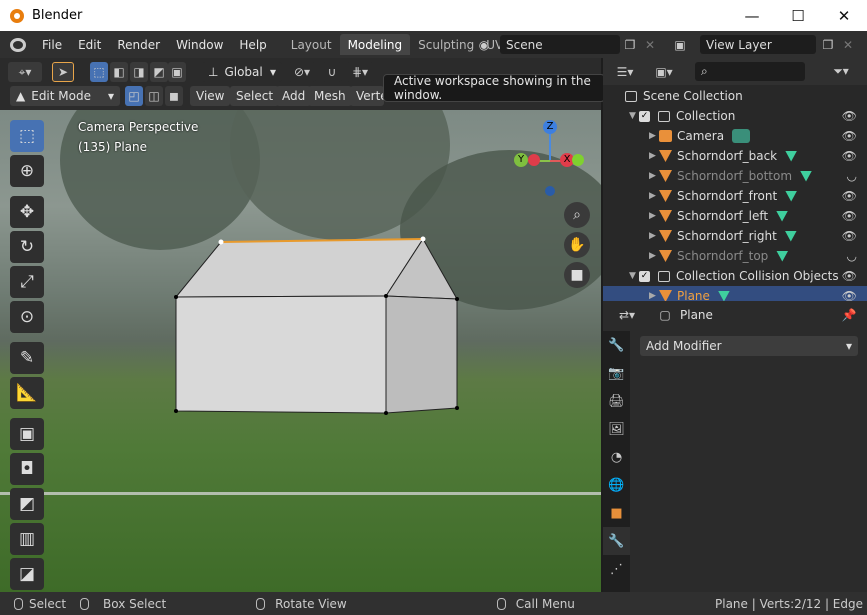  I want to click on tab-sculpting: Sculpting, so click(446, 44).